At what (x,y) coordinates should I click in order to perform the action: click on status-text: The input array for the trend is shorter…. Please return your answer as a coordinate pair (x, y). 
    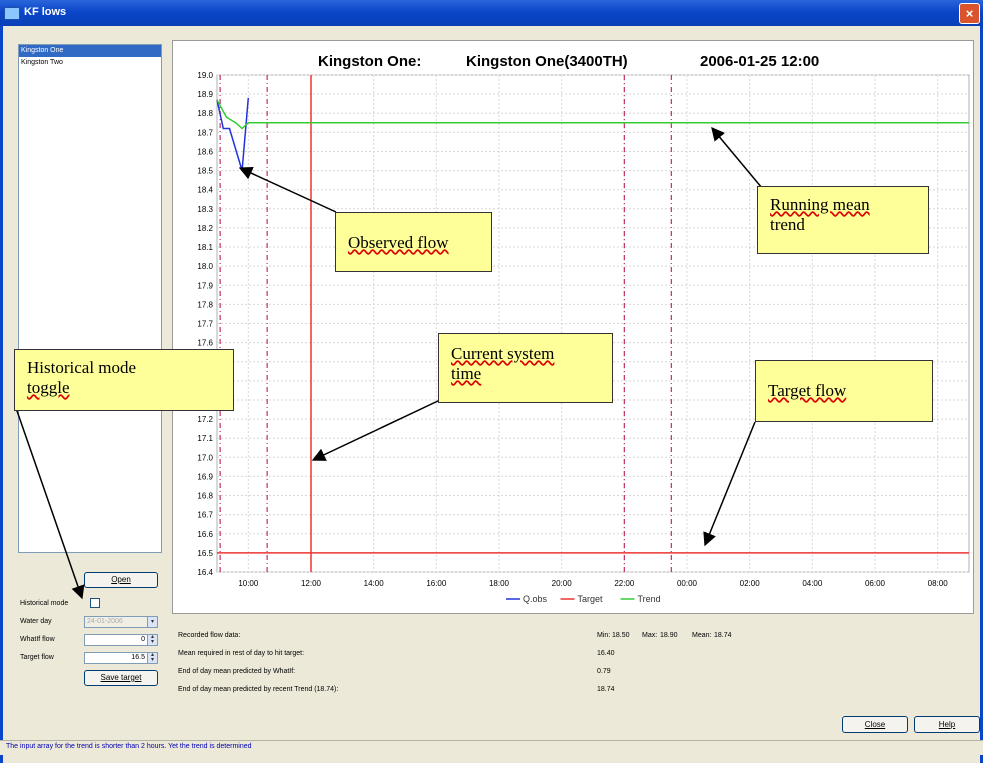
    Looking at the image, I should click on (129, 746).